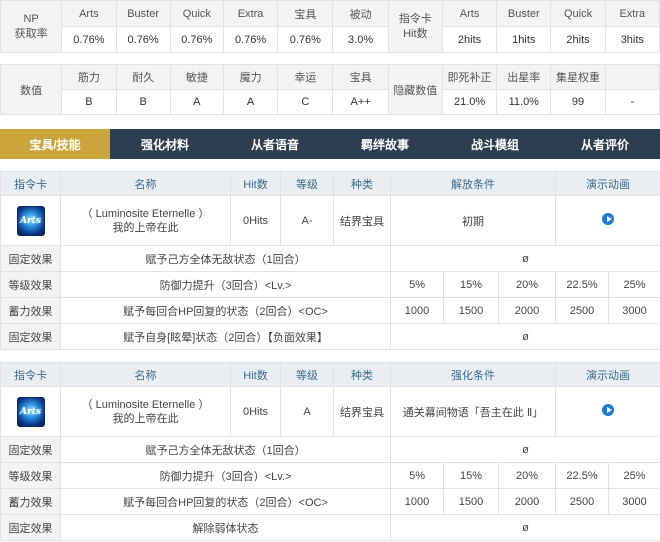  What do you see at coordinates (582, 310) in the screenshot?
I see `np1-effect-value: 2500` at bounding box center [582, 310].